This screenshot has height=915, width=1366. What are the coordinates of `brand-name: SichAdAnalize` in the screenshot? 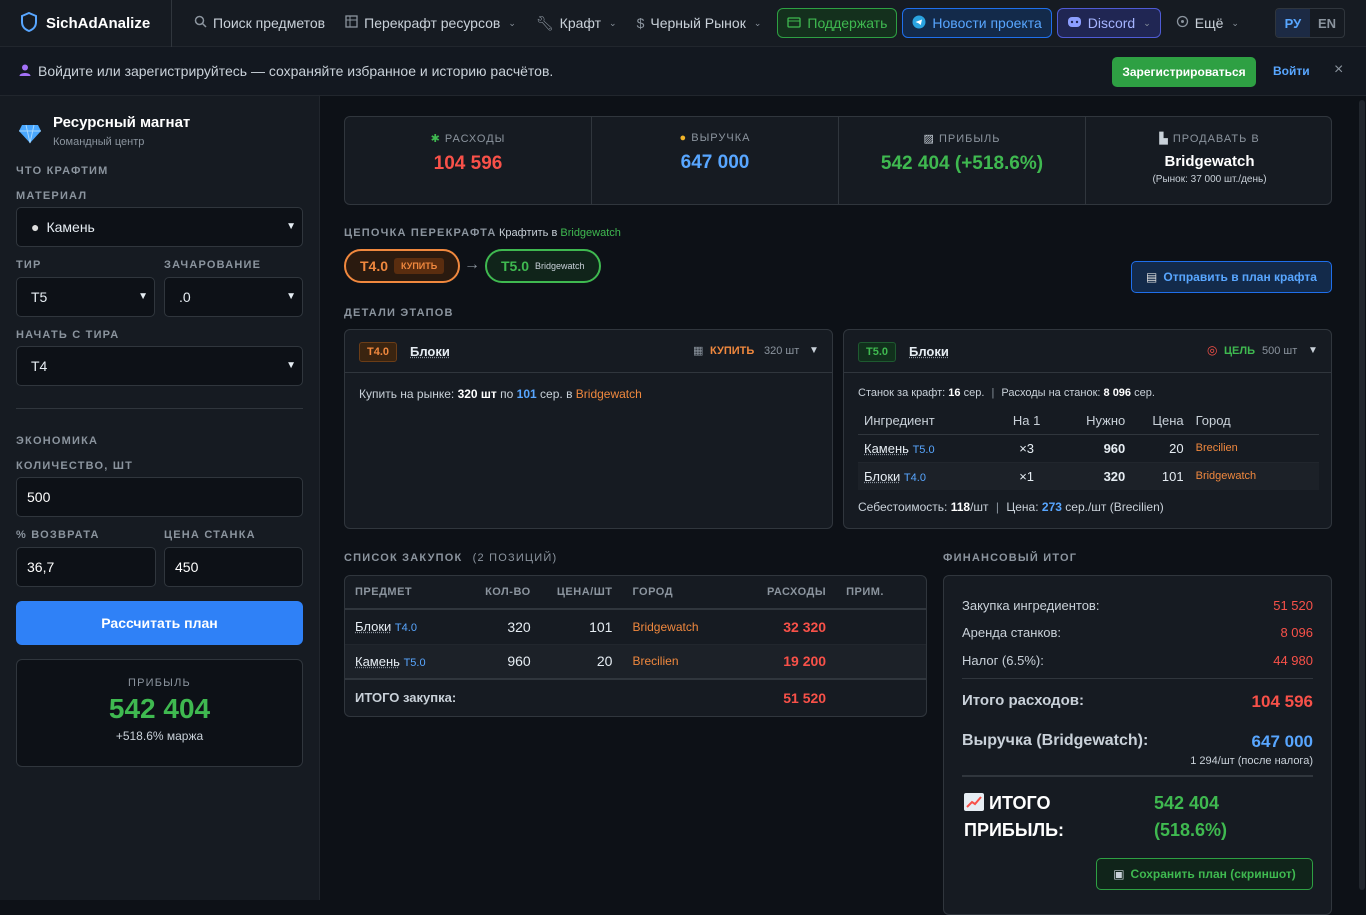 It's located at (98, 23).